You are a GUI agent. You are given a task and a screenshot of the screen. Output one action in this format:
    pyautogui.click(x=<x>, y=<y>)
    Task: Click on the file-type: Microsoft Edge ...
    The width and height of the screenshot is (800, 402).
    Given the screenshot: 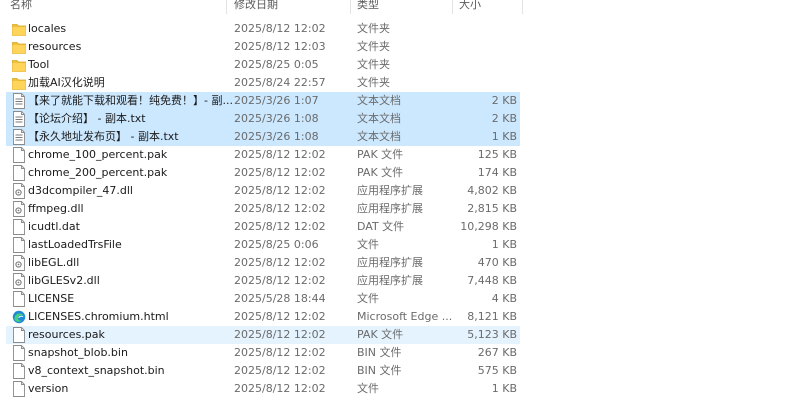 What is the action you would take?
    pyautogui.click(x=405, y=316)
    